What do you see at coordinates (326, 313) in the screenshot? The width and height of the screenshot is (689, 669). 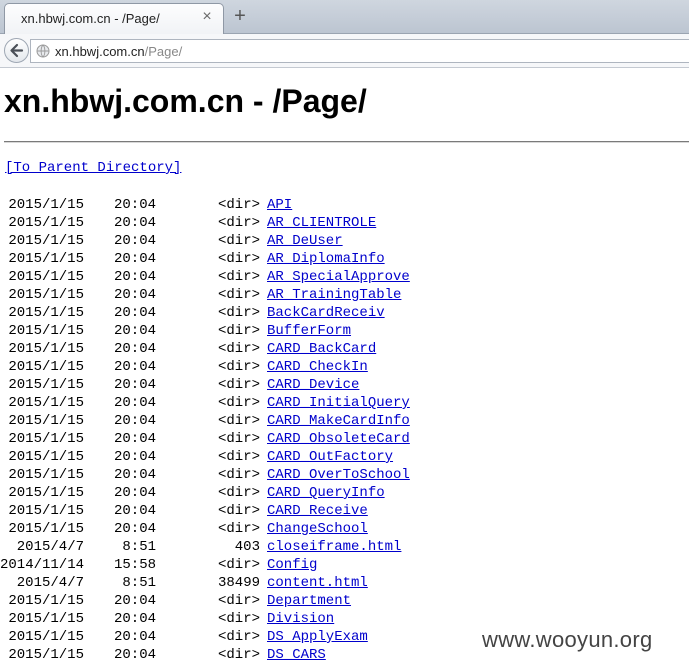 I see `entry-link: BackCardReceiv` at bounding box center [326, 313].